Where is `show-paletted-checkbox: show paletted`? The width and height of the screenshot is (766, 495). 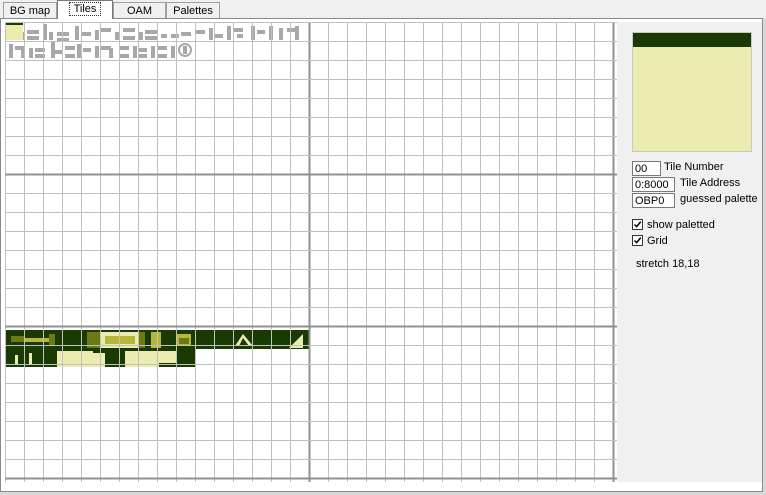
show-paletted-checkbox: show paletted is located at coordinates (673, 225).